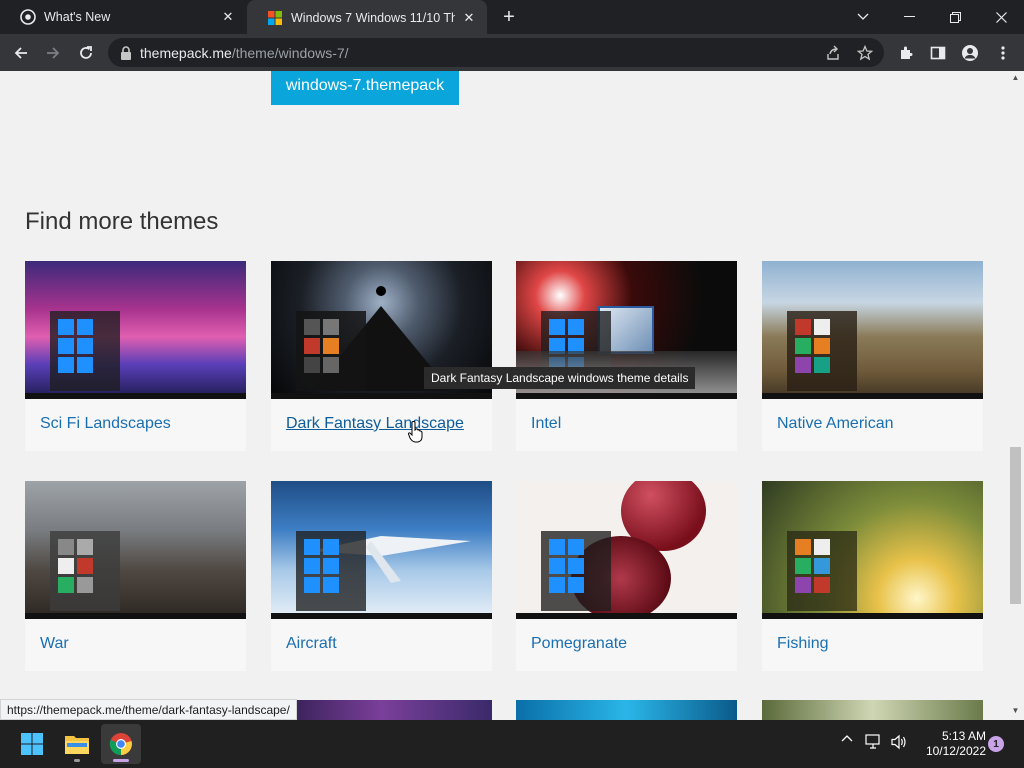 This screenshot has height=768, width=1024. I want to click on theme-card: Sci Fi Landscapes, so click(135, 356).